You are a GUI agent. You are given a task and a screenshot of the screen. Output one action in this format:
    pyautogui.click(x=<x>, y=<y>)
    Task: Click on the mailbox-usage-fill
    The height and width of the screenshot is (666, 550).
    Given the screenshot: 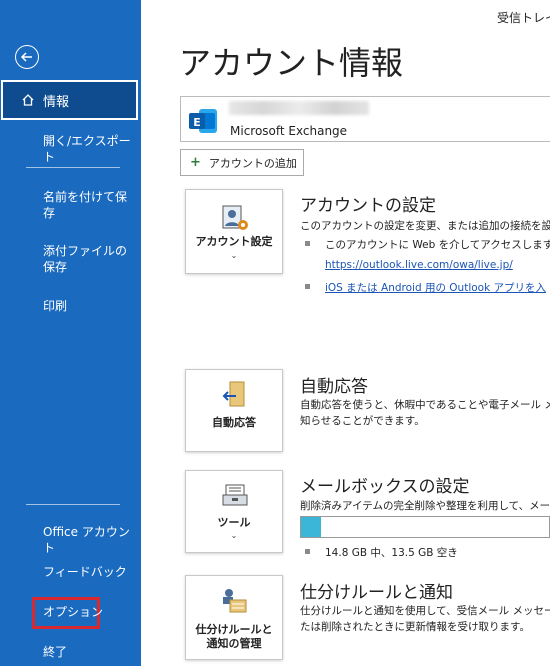 What is the action you would take?
    pyautogui.click(x=311, y=527)
    